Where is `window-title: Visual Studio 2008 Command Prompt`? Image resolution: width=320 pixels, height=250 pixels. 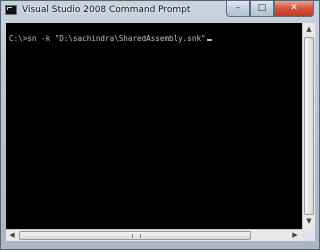
window-title: Visual Studio 2008 Command Prompt is located at coordinates (106, 10).